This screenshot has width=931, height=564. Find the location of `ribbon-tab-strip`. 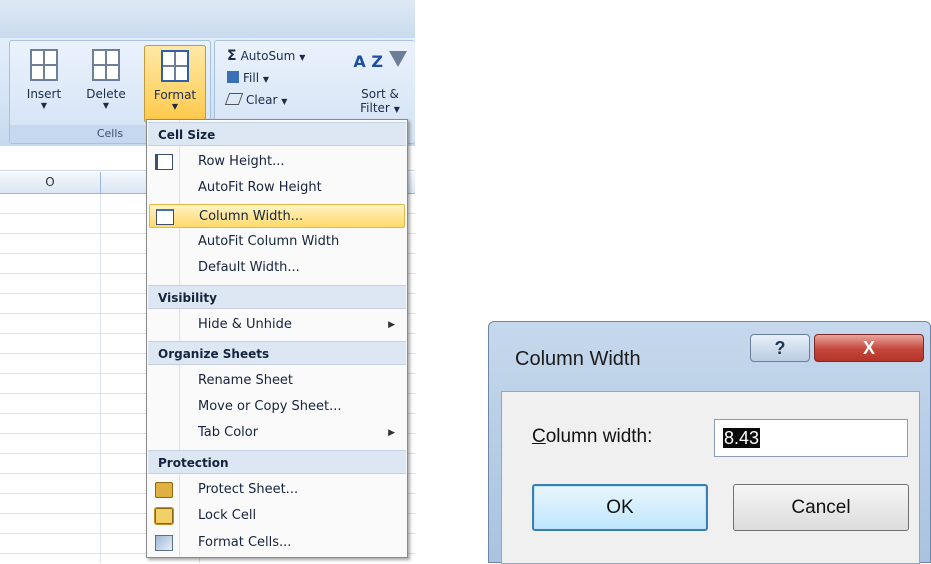

ribbon-tab-strip is located at coordinates (207, 19).